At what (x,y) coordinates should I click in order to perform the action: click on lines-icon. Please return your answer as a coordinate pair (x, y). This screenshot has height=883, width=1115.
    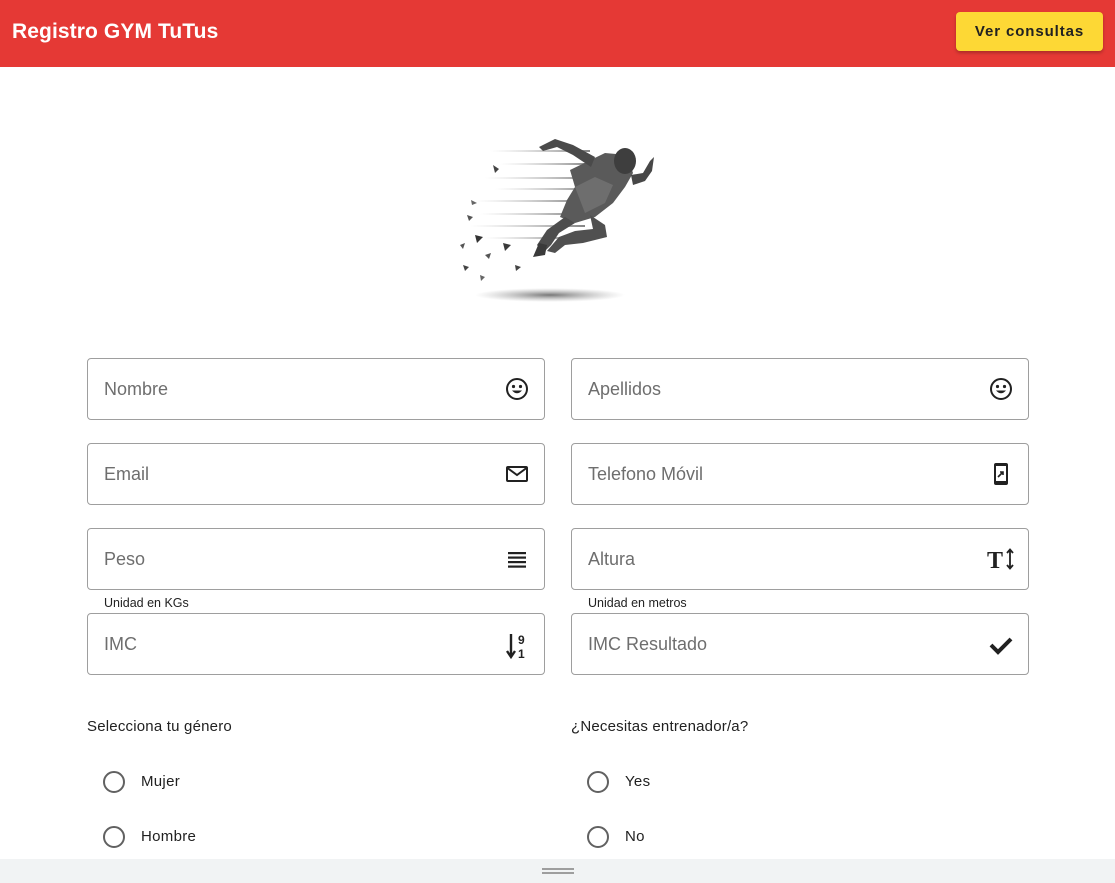
    Looking at the image, I should click on (517, 559).